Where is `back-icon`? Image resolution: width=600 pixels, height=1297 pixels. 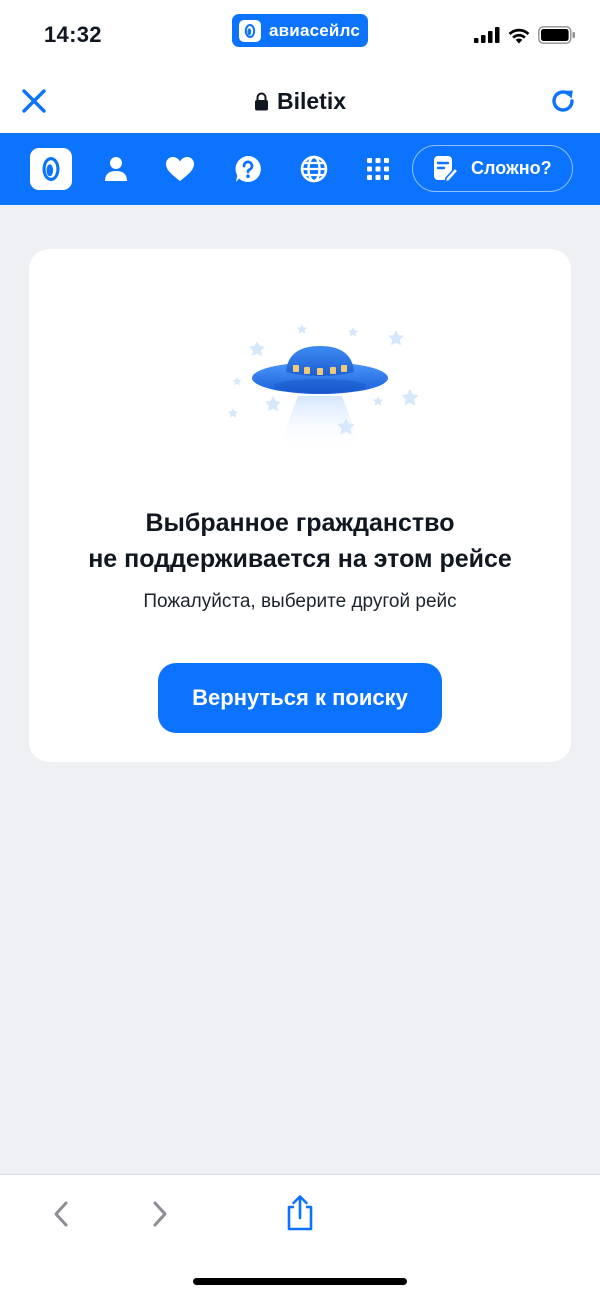
back-icon is located at coordinates (61, 1214).